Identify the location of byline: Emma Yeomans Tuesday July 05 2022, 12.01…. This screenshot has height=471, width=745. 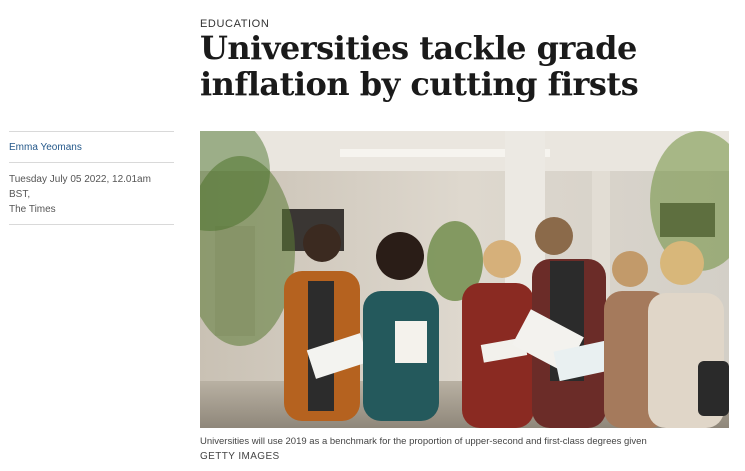
(91, 178).